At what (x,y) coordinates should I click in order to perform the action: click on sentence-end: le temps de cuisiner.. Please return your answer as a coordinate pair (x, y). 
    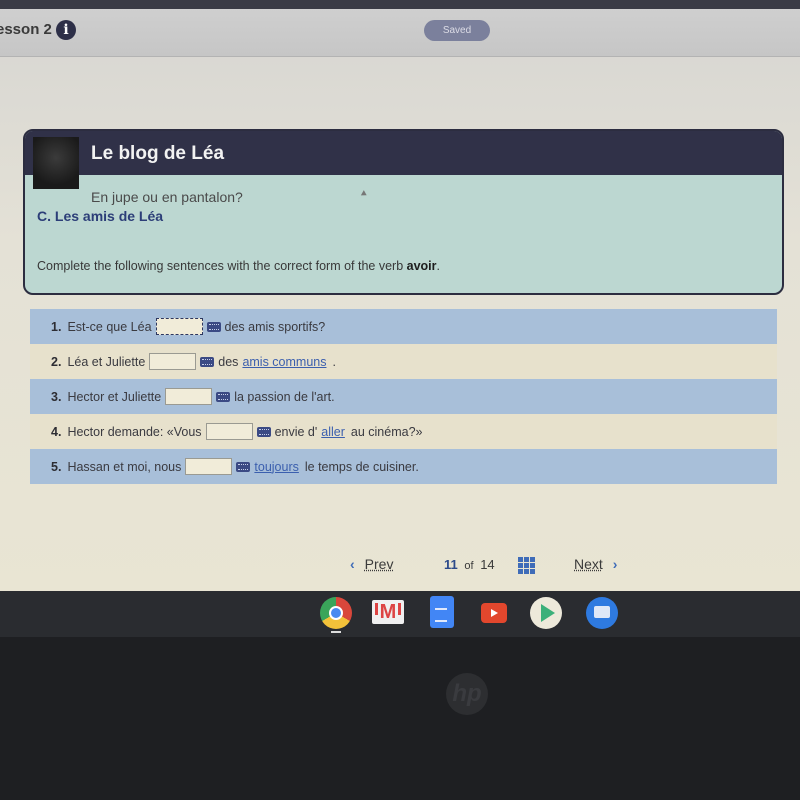
    Looking at the image, I should click on (361, 466).